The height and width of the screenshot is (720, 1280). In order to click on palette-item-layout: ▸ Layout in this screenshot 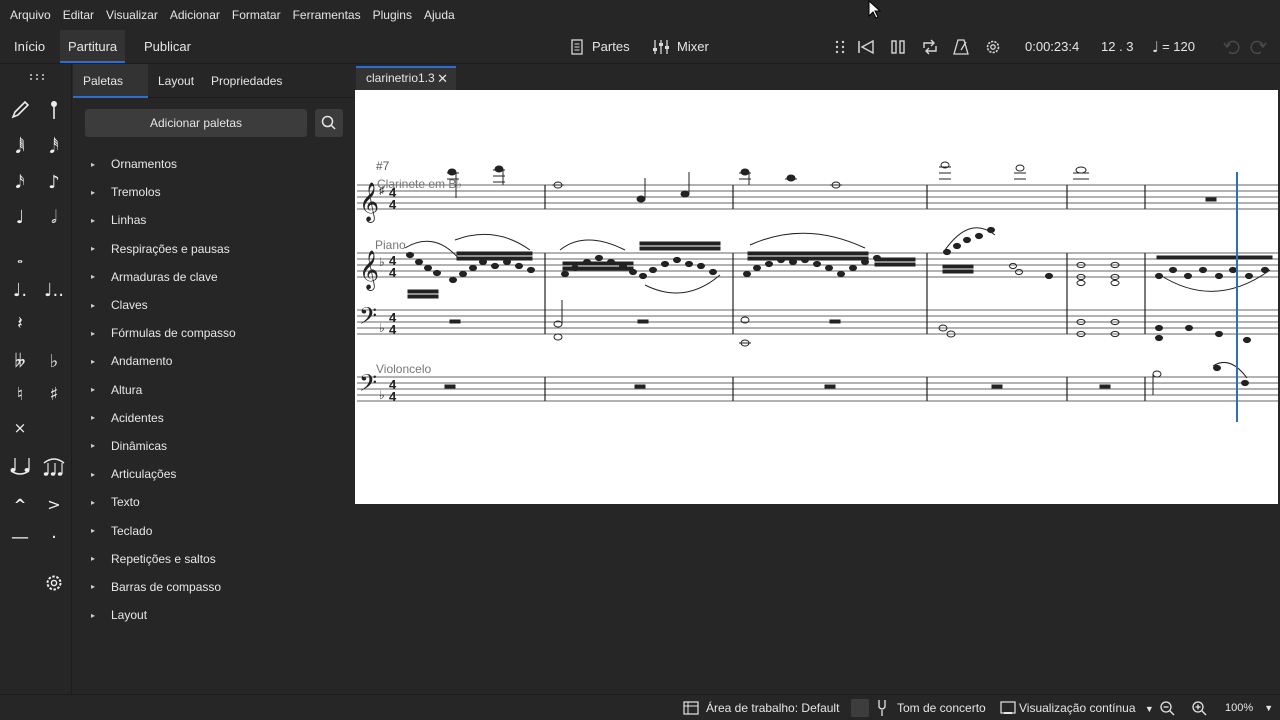, I will do `click(214, 615)`.